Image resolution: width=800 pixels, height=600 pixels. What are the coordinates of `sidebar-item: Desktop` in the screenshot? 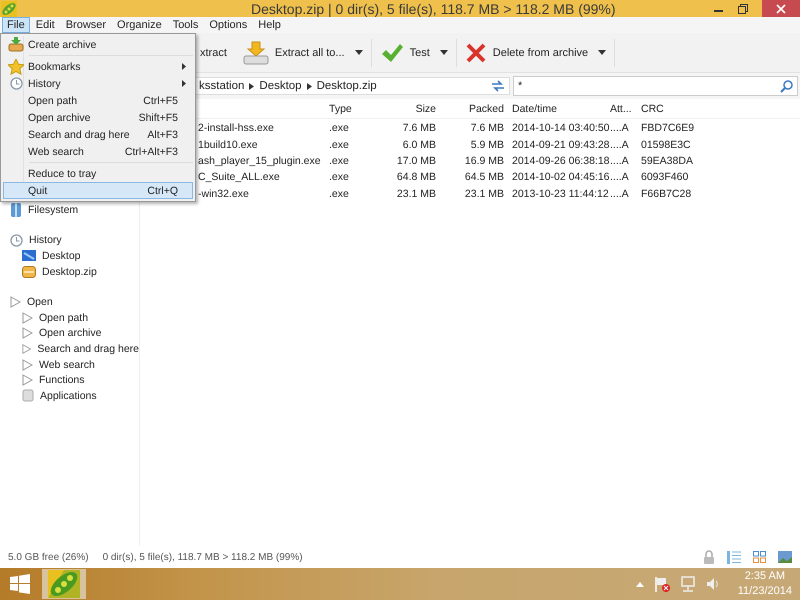 It's located at (74, 256).